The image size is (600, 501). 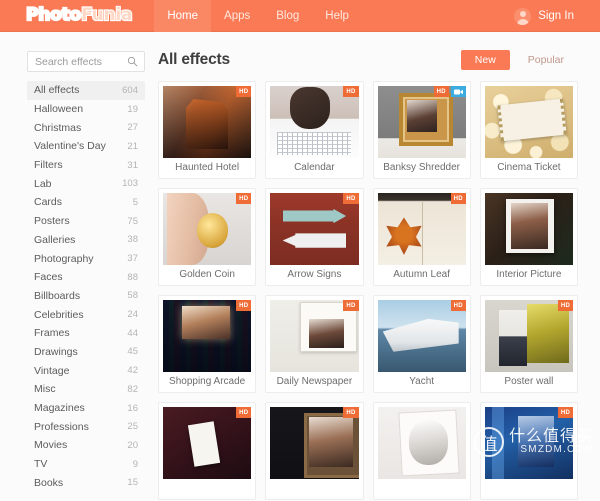 I want to click on sidebar-item-magazines: Magazines 16, so click(x=86, y=408).